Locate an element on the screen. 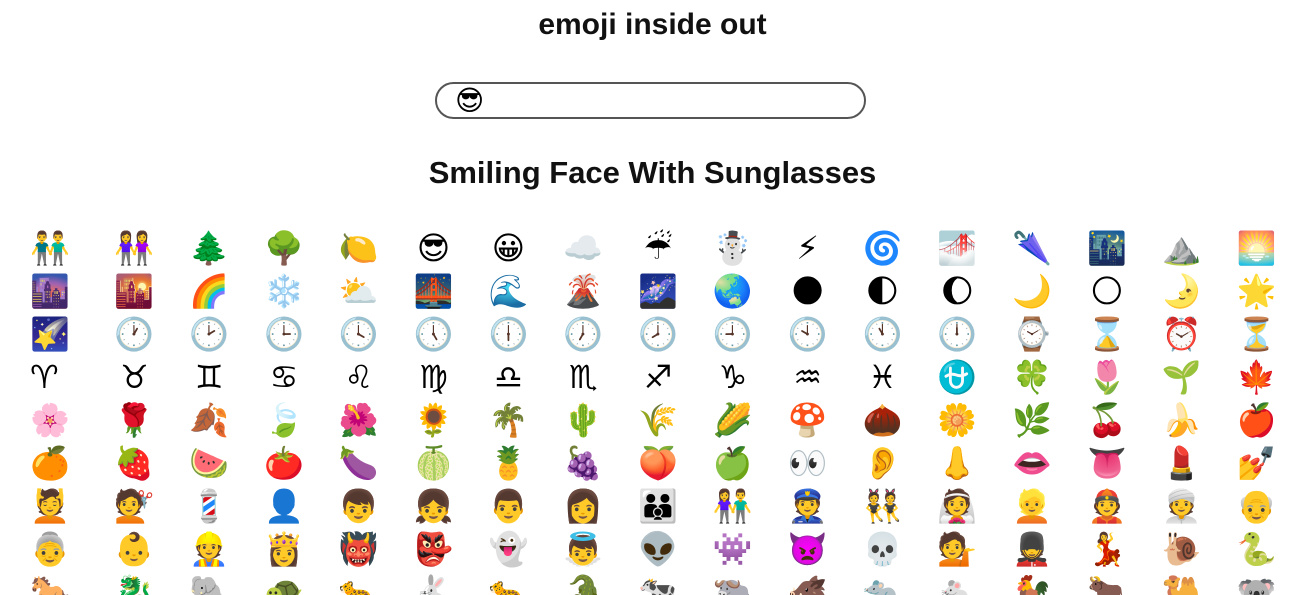 The height and width of the screenshot is (595, 1310). emoji-cell: 🌻 is located at coordinates (433, 419).